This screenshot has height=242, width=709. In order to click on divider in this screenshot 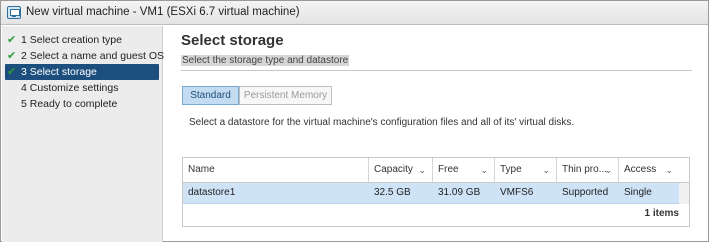, I will do `click(436, 70)`.